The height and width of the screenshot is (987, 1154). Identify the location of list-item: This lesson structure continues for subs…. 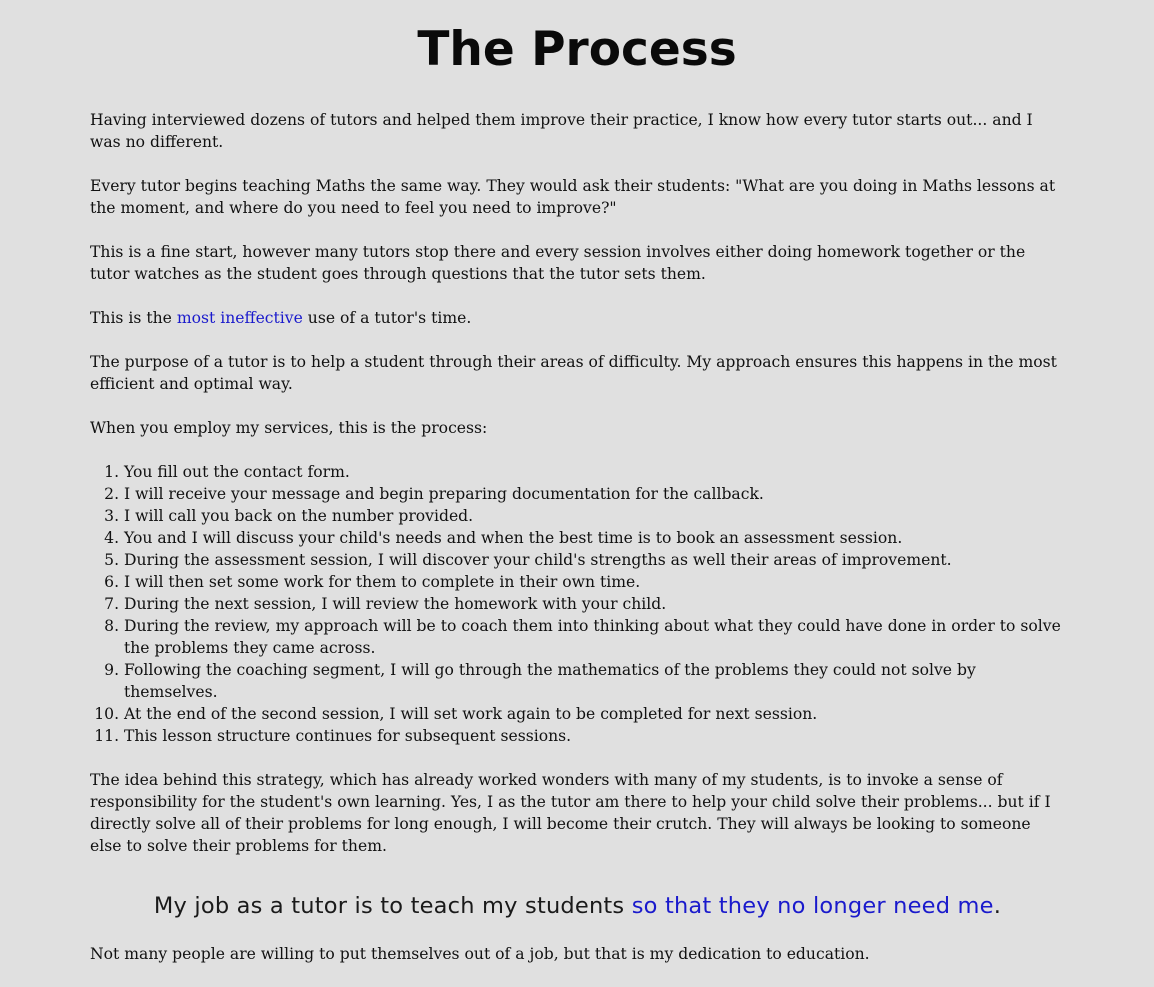
(594, 736).